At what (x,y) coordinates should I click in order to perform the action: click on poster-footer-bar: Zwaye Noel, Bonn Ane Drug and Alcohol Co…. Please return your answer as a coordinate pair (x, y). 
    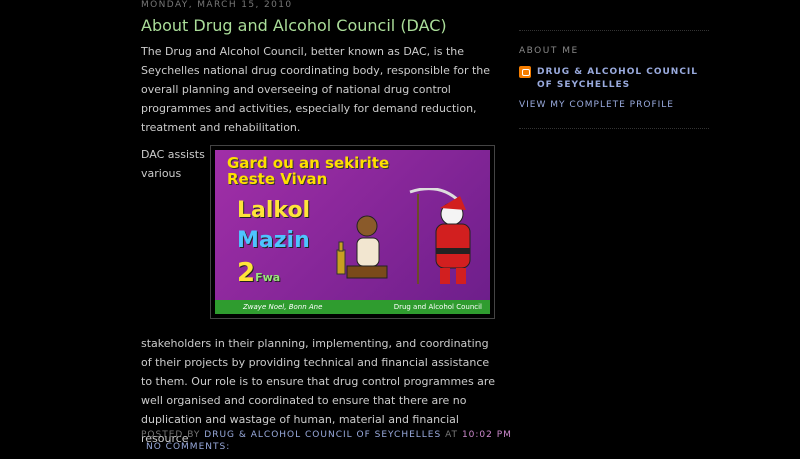
    Looking at the image, I should click on (352, 307).